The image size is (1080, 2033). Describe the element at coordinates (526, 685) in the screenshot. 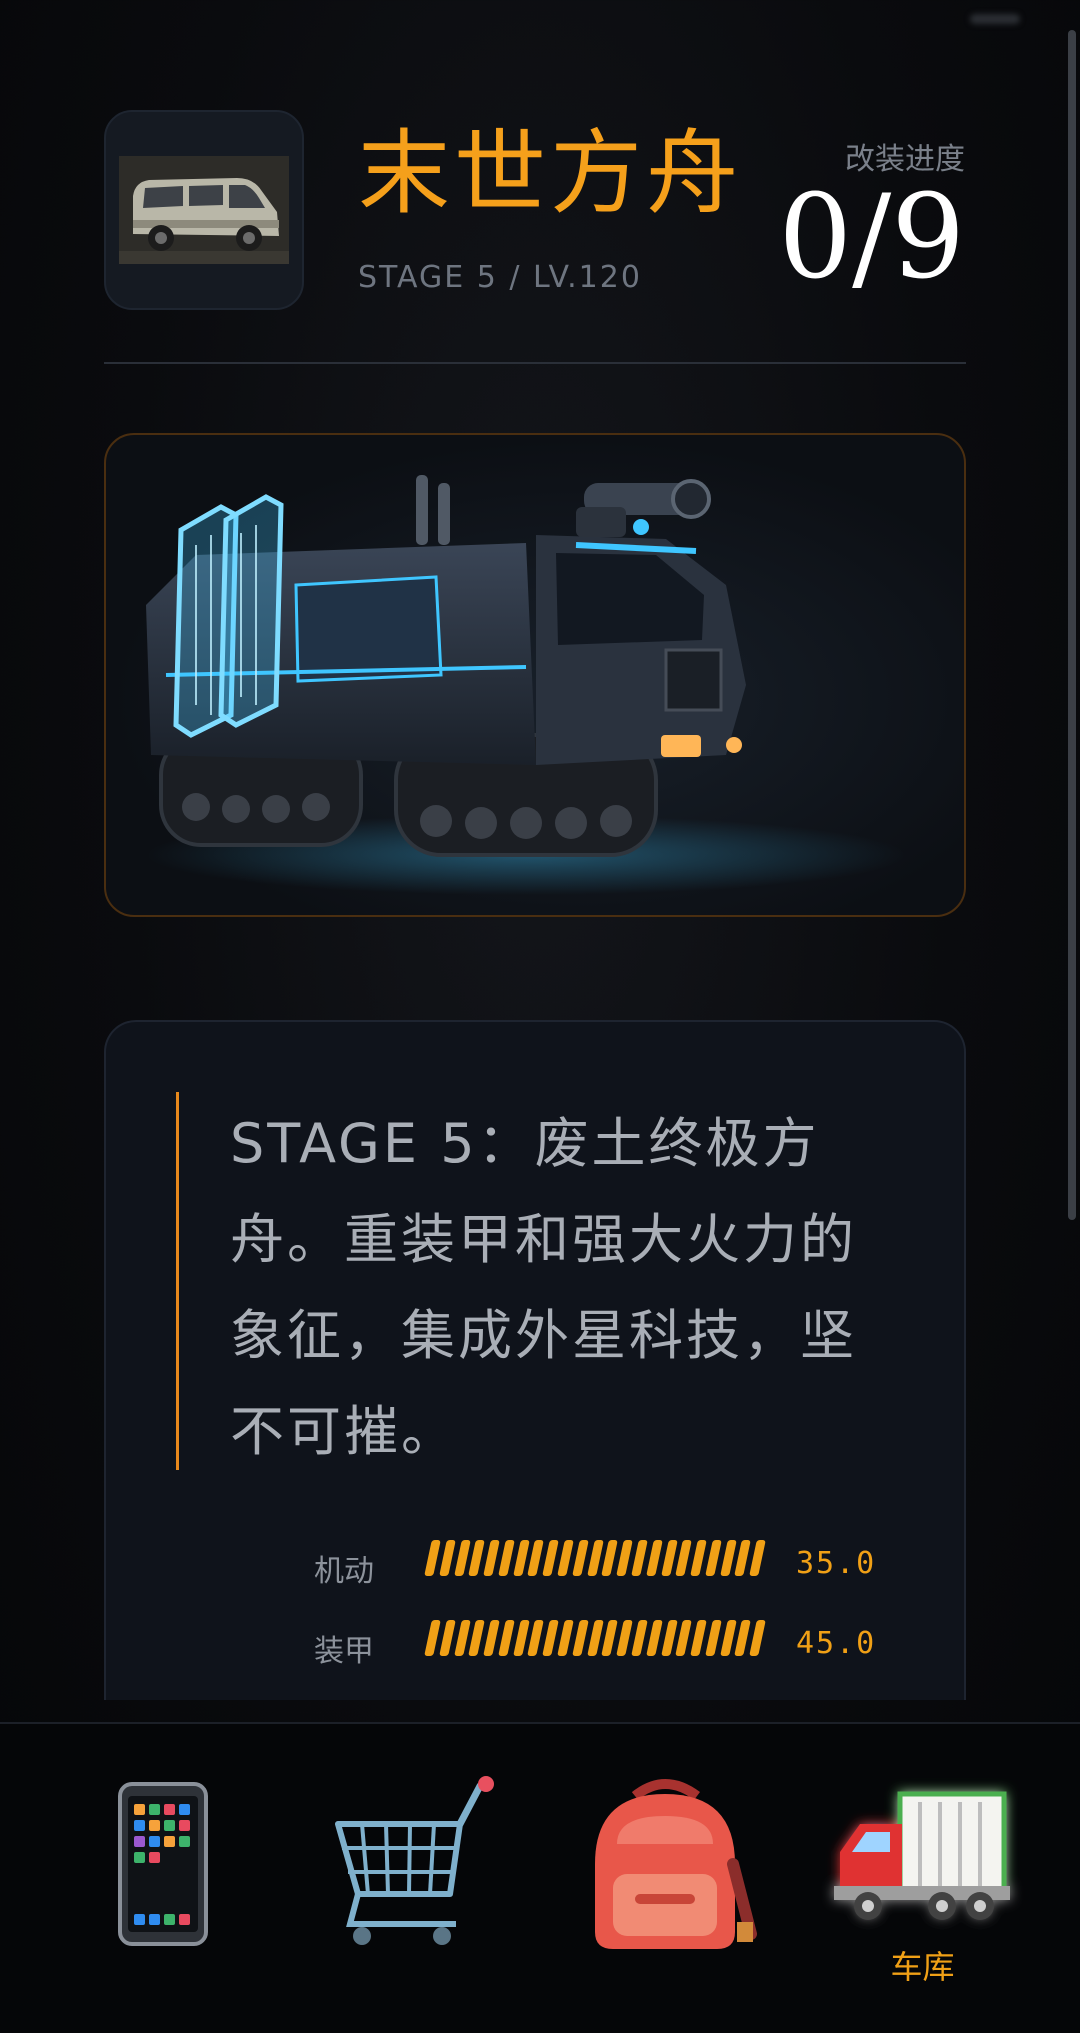

I see `armored-truck-icon` at that location.